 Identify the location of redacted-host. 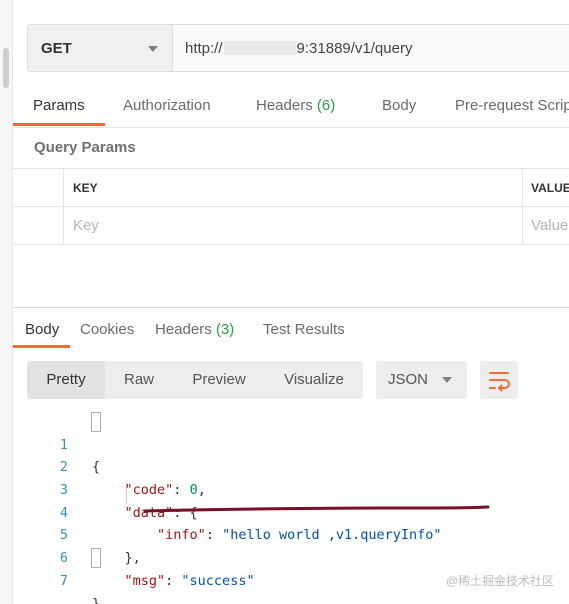
(259, 48).